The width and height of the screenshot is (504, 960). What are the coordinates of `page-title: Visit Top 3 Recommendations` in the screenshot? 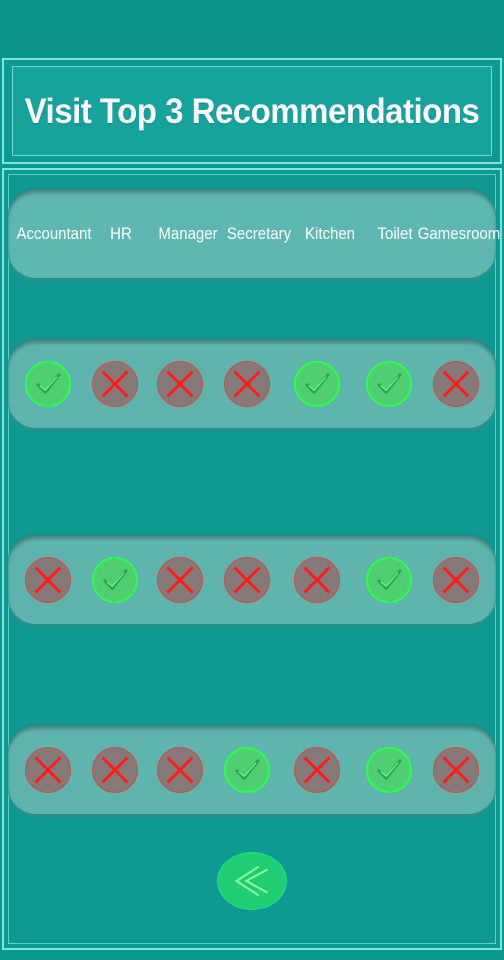 It's located at (252, 110).